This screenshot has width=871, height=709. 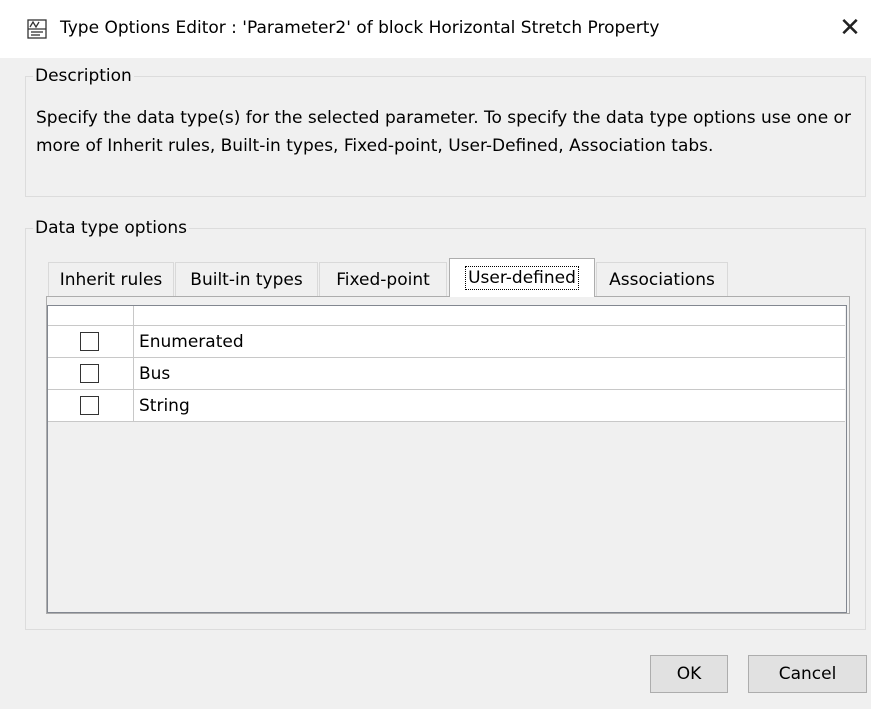 I want to click on tab-label: Fixed-point, so click(x=383, y=280).